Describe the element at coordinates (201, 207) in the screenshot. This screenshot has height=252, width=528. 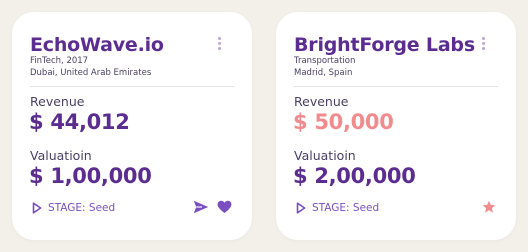
I see `send-icon` at that location.